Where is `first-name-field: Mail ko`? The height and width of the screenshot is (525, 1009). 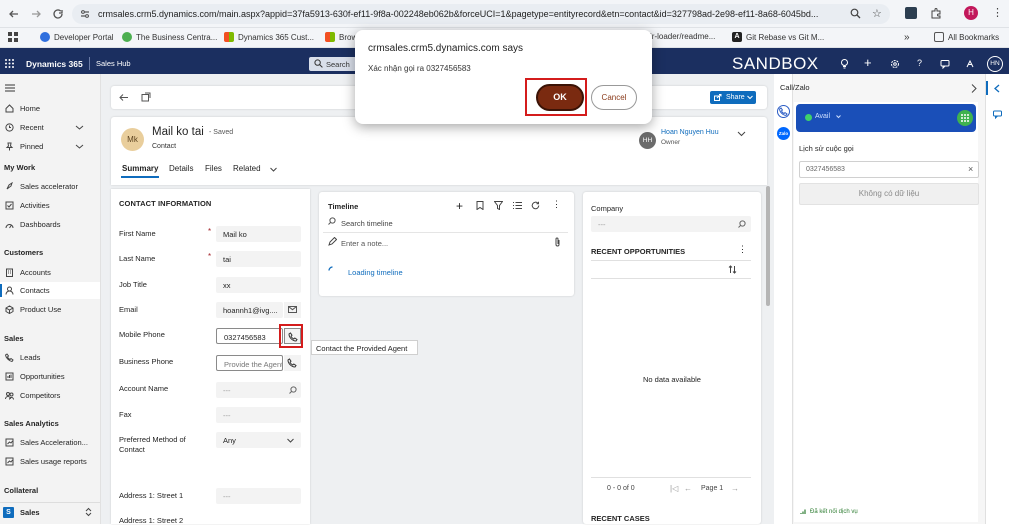
first-name-field: Mail ko is located at coordinates (258, 234).